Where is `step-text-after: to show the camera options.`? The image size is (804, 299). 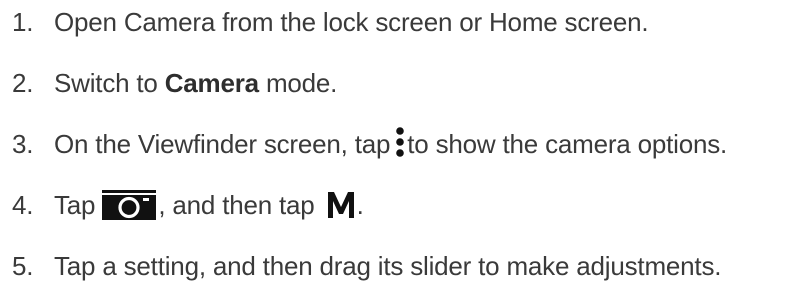 step-text-after: to show the camera options. is located at coordinates (567, 143).